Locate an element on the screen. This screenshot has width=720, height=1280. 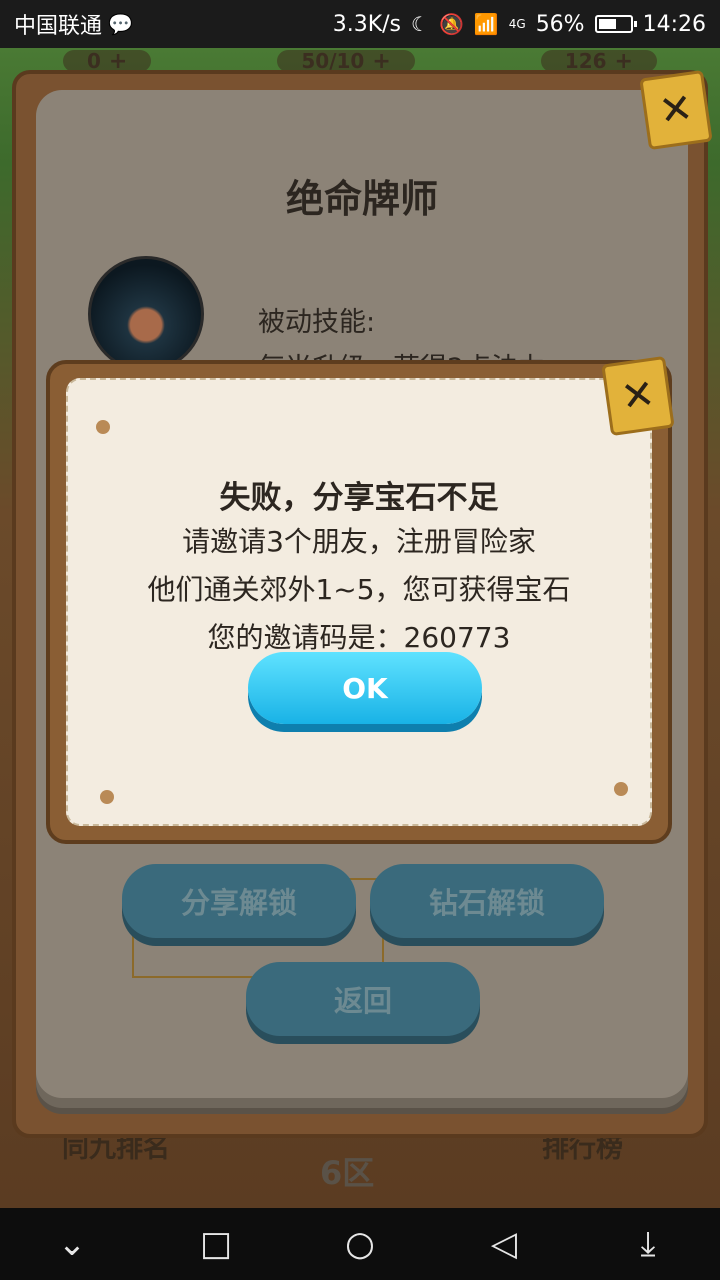
dialog-close-button: ✕ is located at coordinates (638, 396).